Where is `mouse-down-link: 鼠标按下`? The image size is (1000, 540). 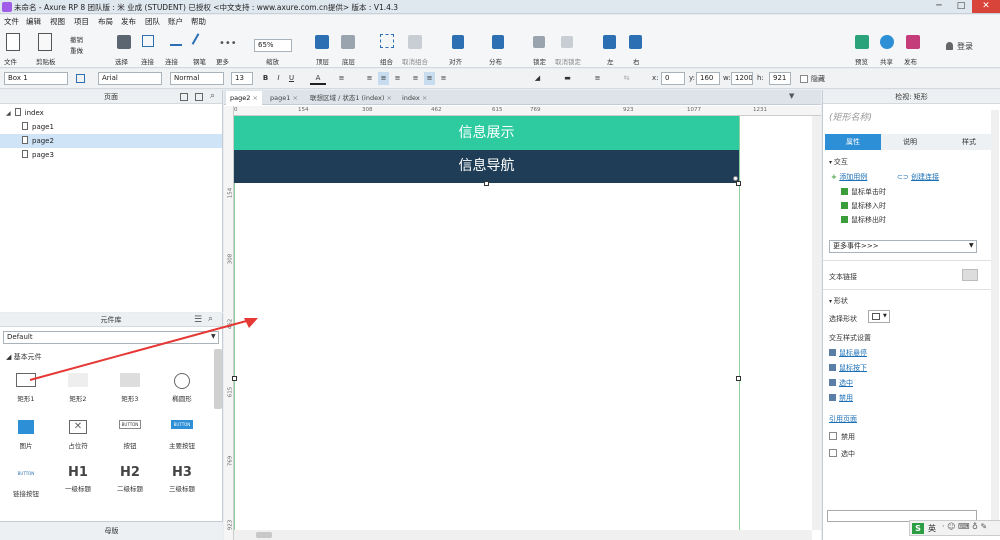 mouse-down-link: 鼠标按下 is located at coordinates (848, 368).